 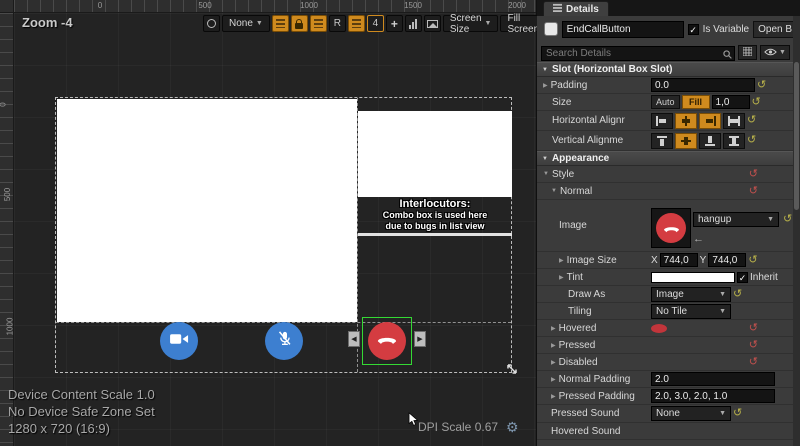 What do you see at coordinates (686, 140) in the screenshot?
I see `valign-center-button` at bounding box center [686, 140].